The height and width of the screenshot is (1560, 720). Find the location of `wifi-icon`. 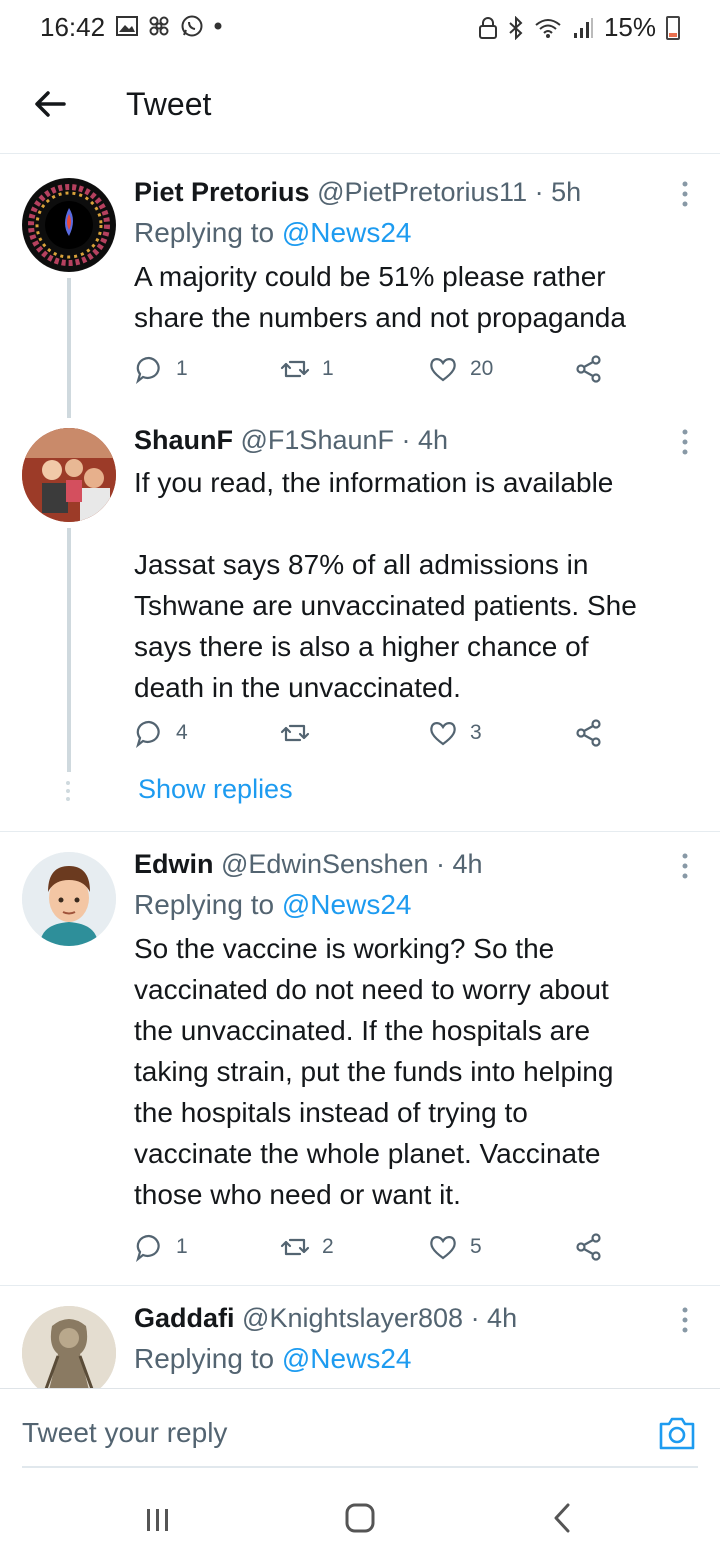

wifi-icon is located at coordinates (548, 28).